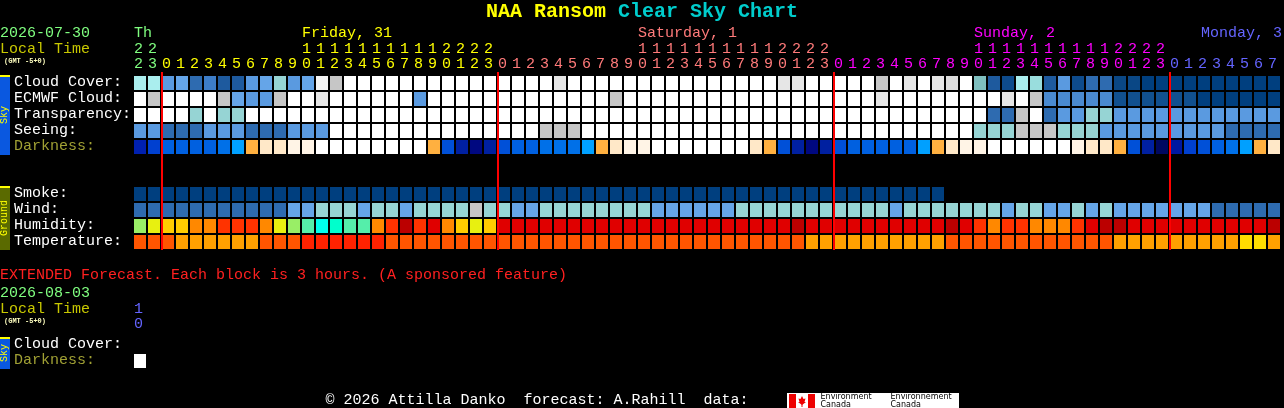 This screenshot has height=408, width=1284. I want to click on row-label: Transparency:, so click(73, 115).